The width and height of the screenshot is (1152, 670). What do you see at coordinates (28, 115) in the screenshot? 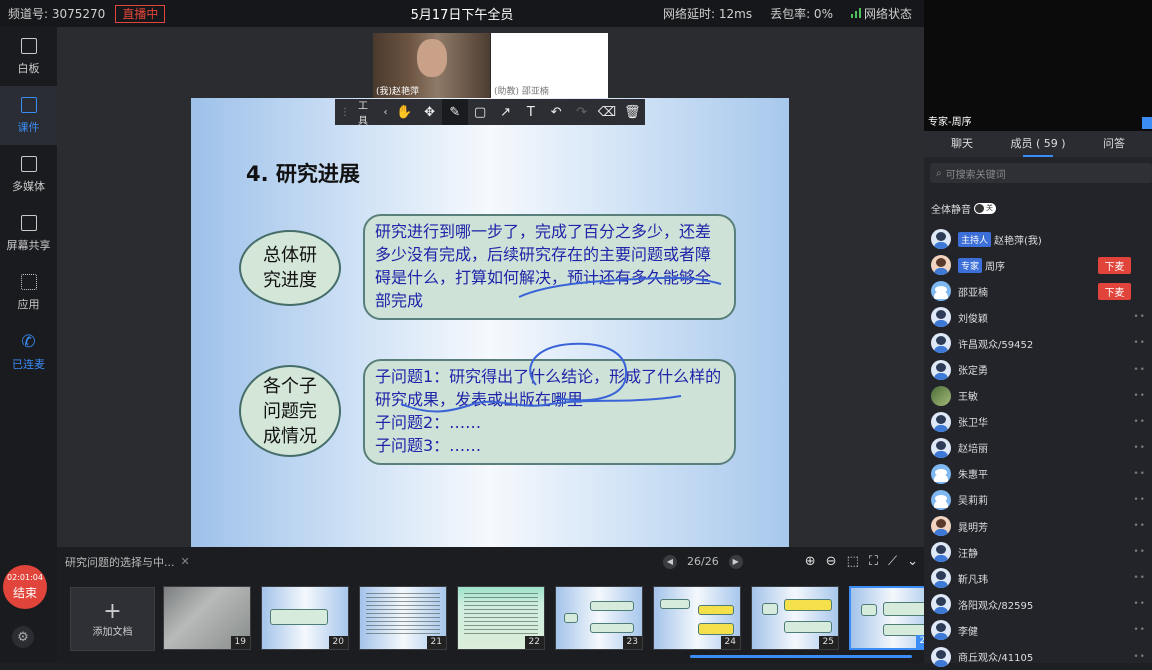
I see `nav-courseware: 课件` at bounding box center [28, 115].